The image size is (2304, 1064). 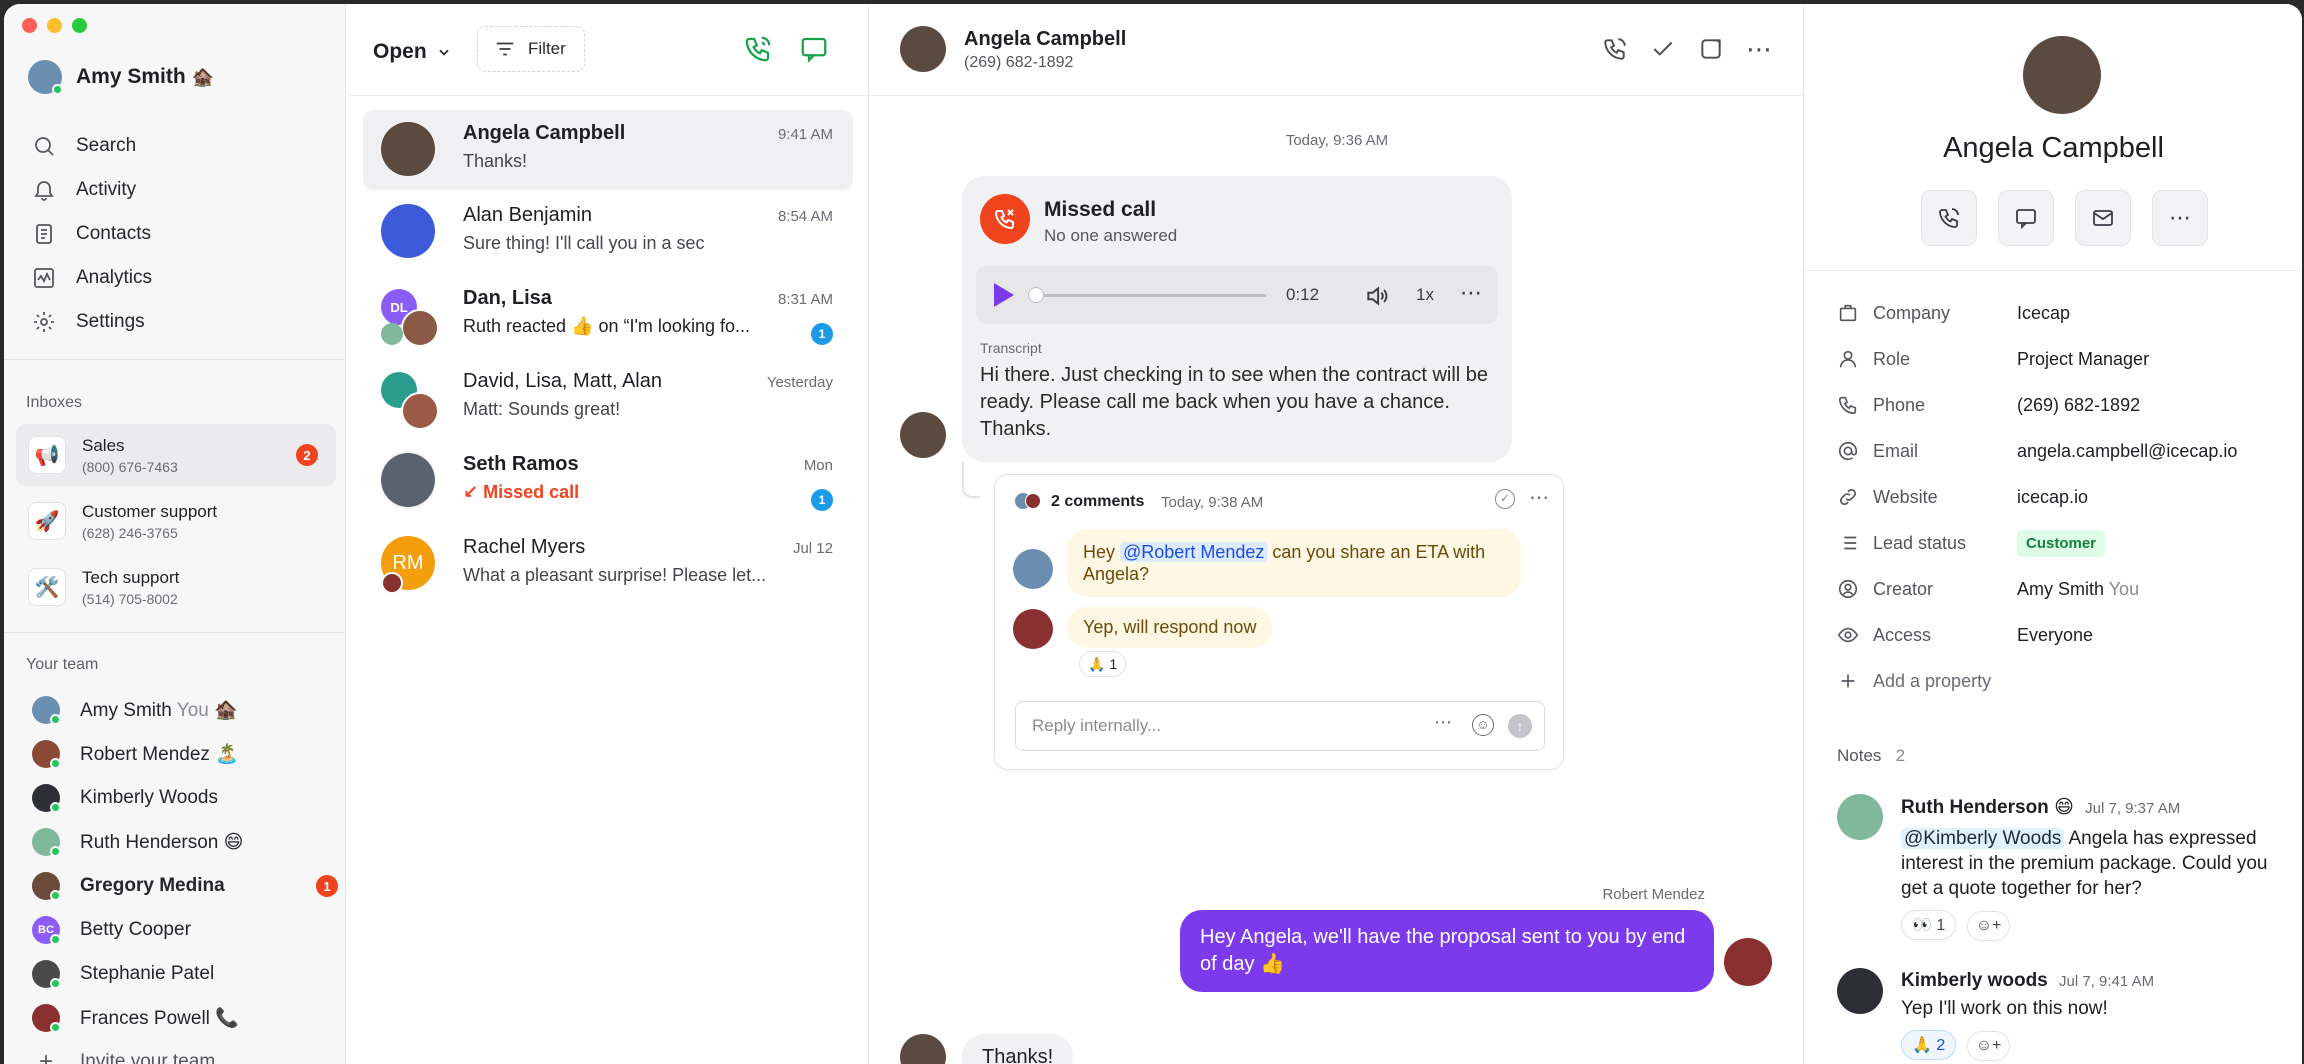 I want to click on invite-team-button: + Invite your team, so click(x=187, y=1052).